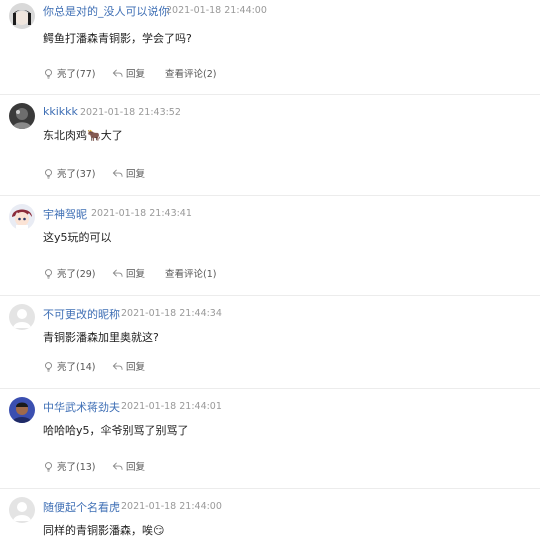 Image resolution: width=540 pixels, height=538 pixels. I want to click on comment-text: 鳄鱼打潘森青铜影，学会了吗?, so click(117, 38).